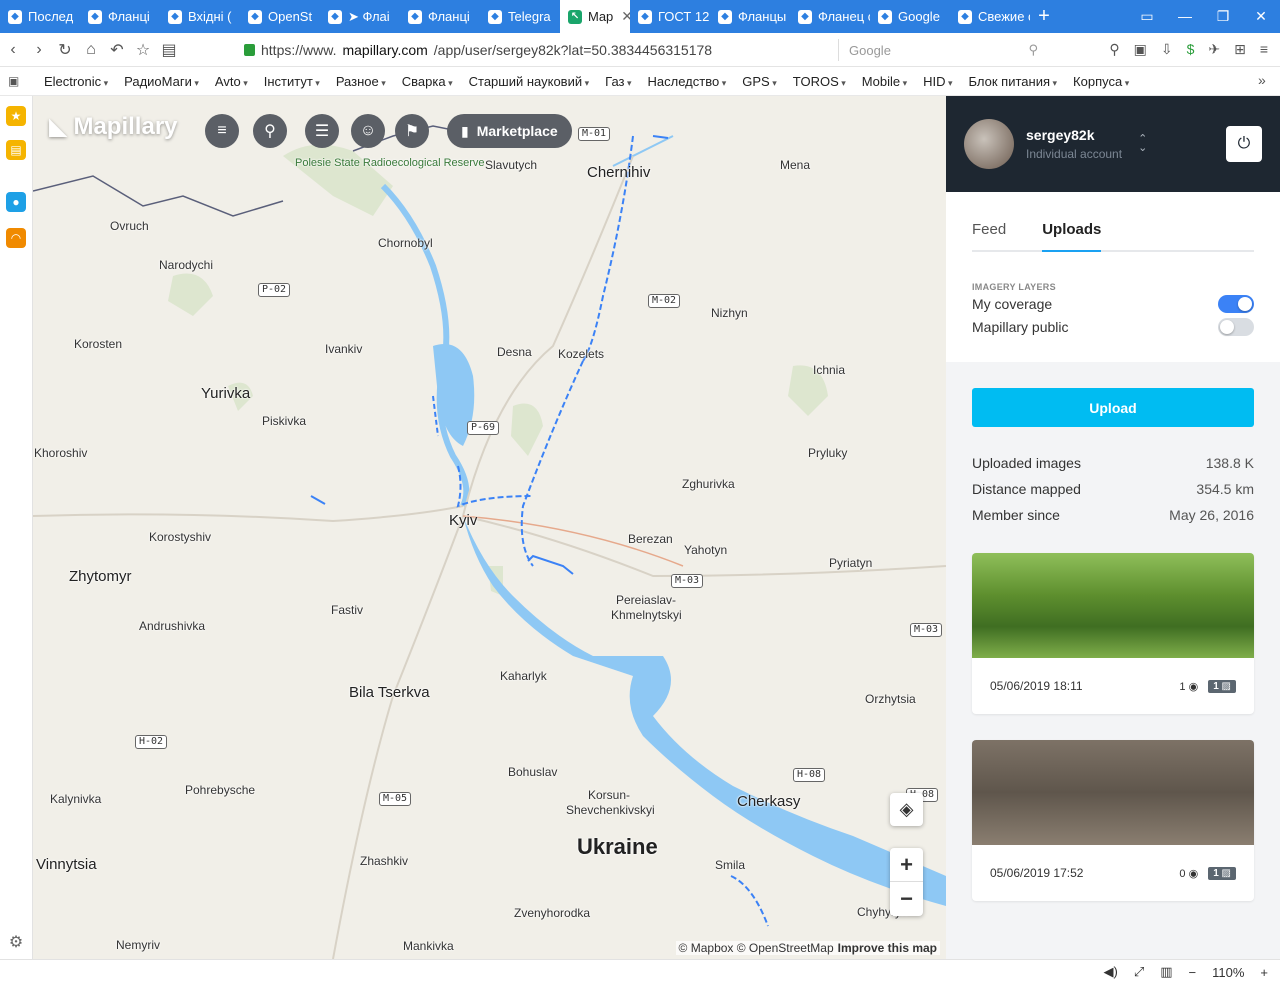  Describe the element at coordinates (16, 116) in the screenshot. I see `favorites-icon: ★` at that location.